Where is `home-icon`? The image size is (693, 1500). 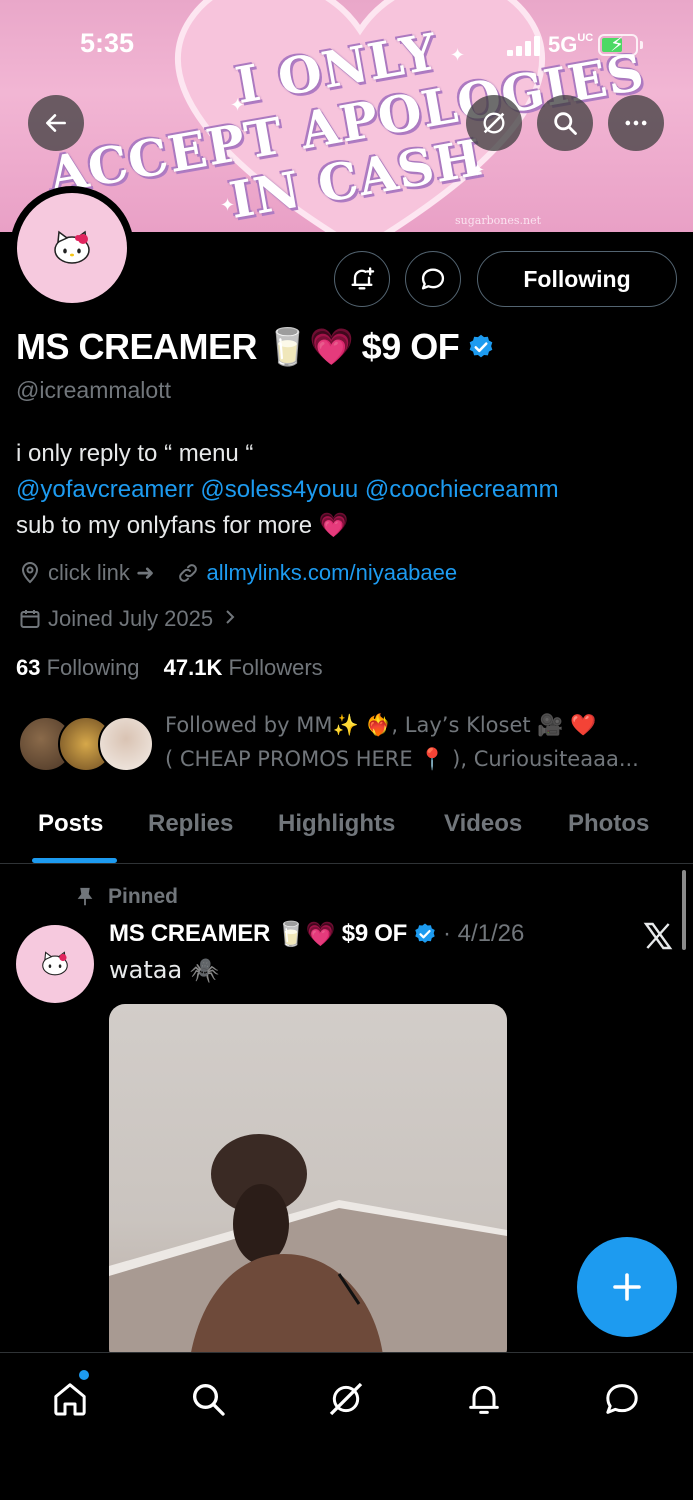
home-icon is located at coordinates (70, 1399).